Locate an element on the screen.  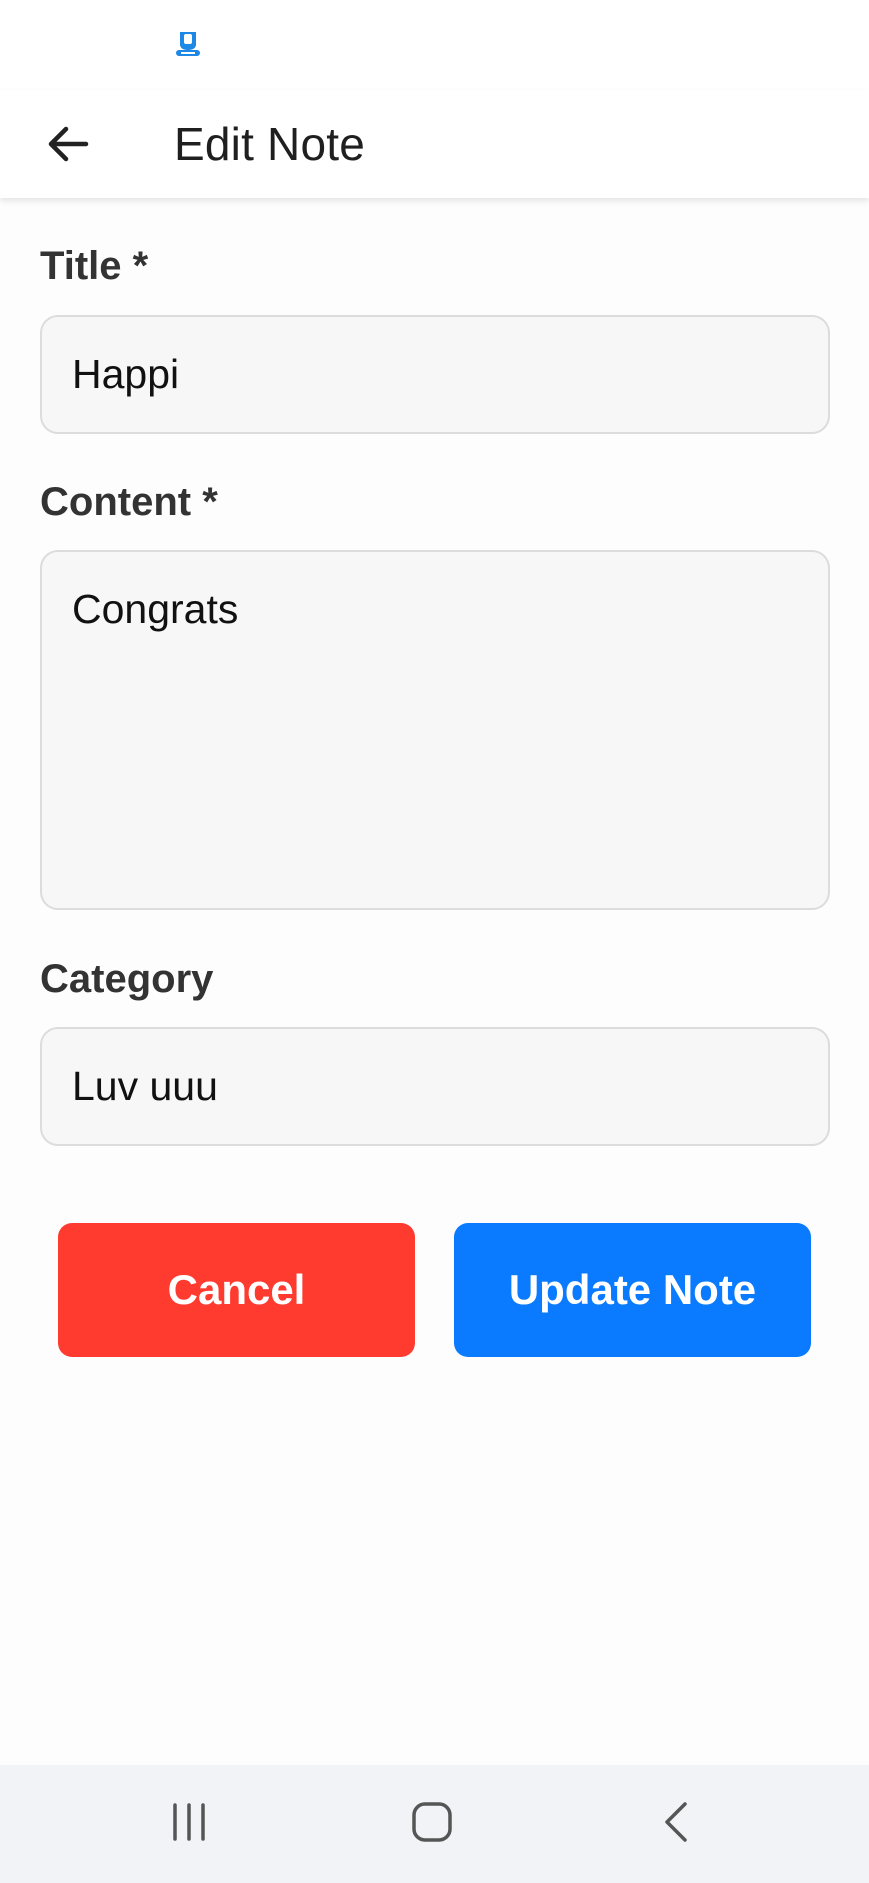
recents-button is located at coordinates (189, 1824).